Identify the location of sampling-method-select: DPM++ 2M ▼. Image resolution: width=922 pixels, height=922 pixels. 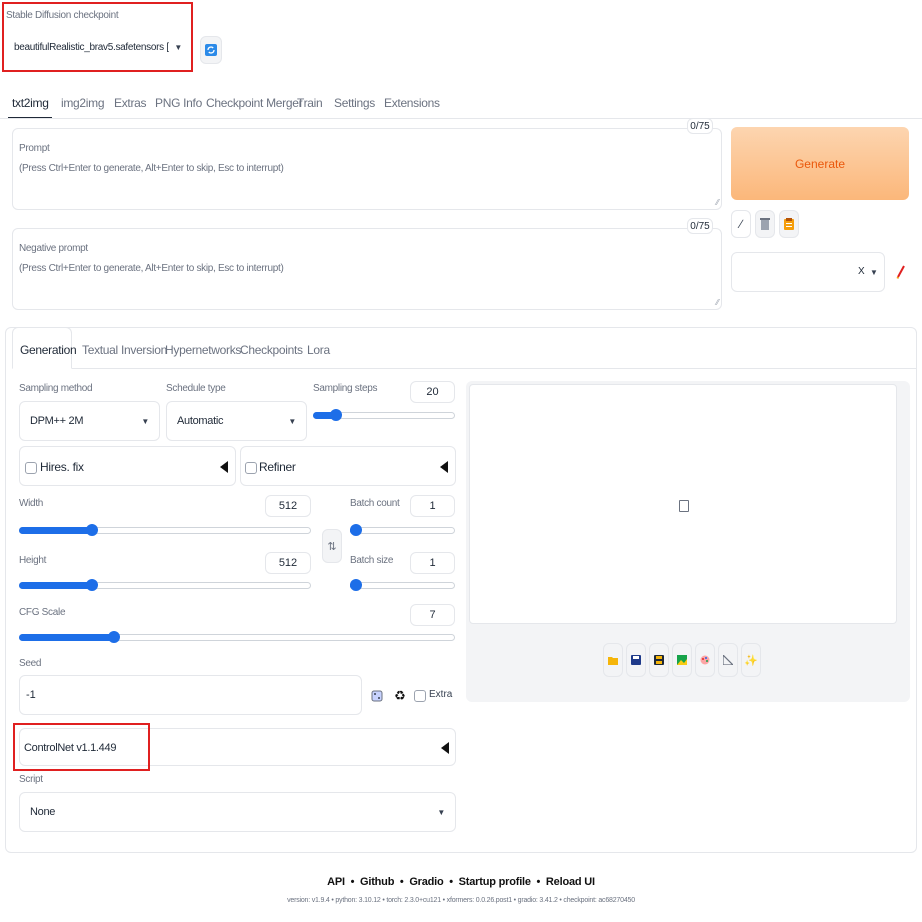
(89, 421).